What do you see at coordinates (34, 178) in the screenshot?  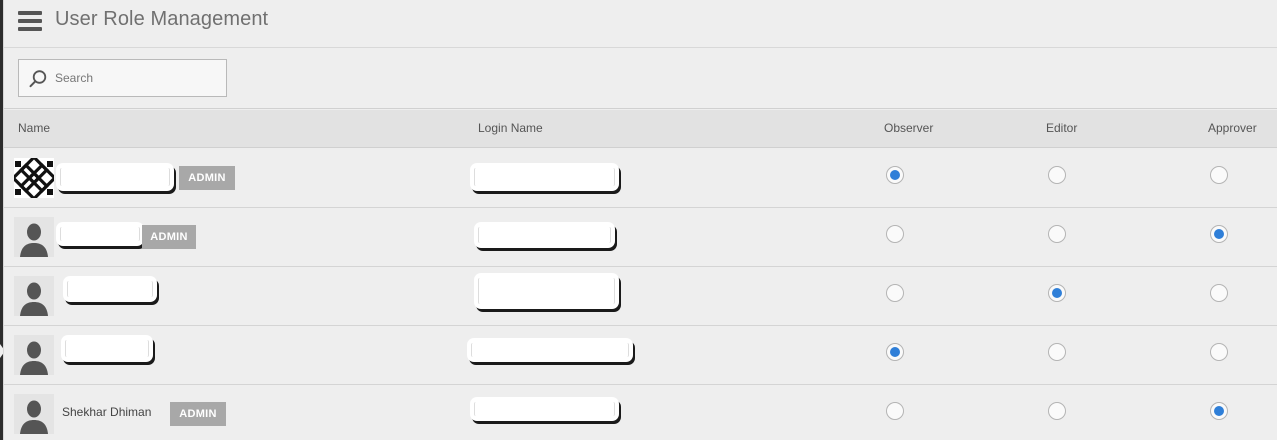 I see `decorative-knot-avatar` at bounding box center [34, 178].